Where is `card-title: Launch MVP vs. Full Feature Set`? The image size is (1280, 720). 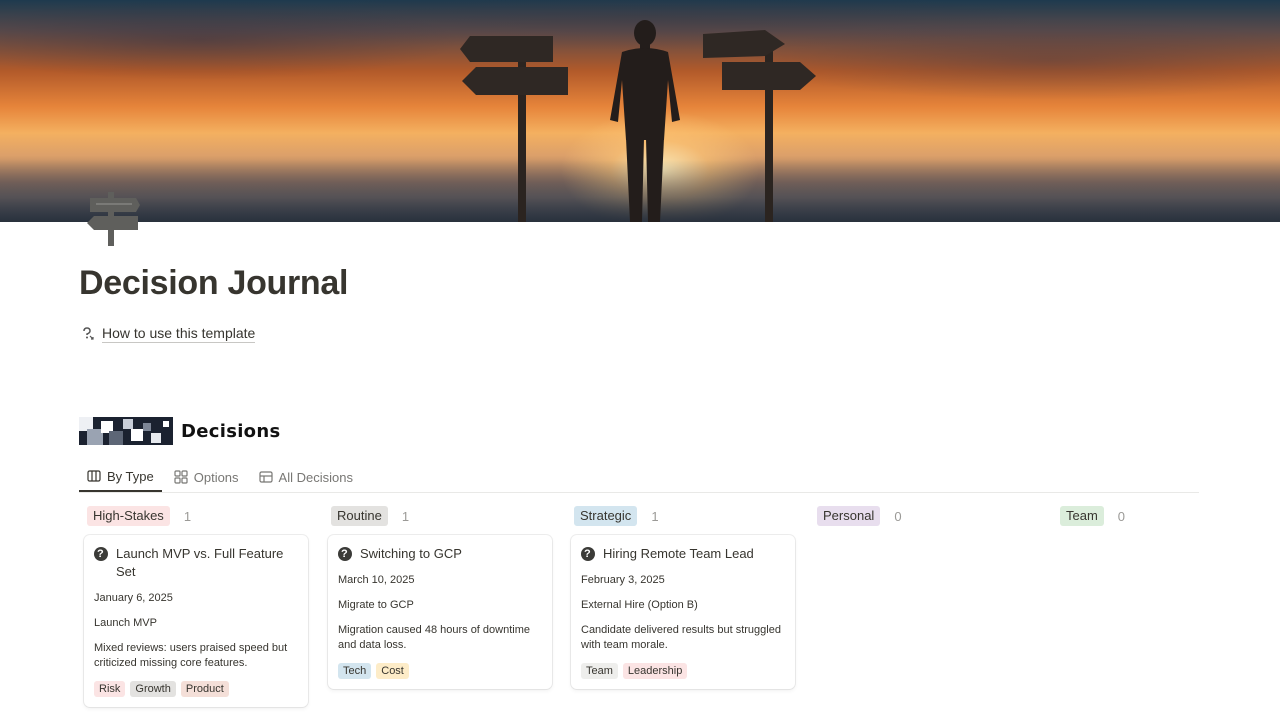 card-title: Launch MVP vs. Full Feature Set is located at coordinates (196, 563).